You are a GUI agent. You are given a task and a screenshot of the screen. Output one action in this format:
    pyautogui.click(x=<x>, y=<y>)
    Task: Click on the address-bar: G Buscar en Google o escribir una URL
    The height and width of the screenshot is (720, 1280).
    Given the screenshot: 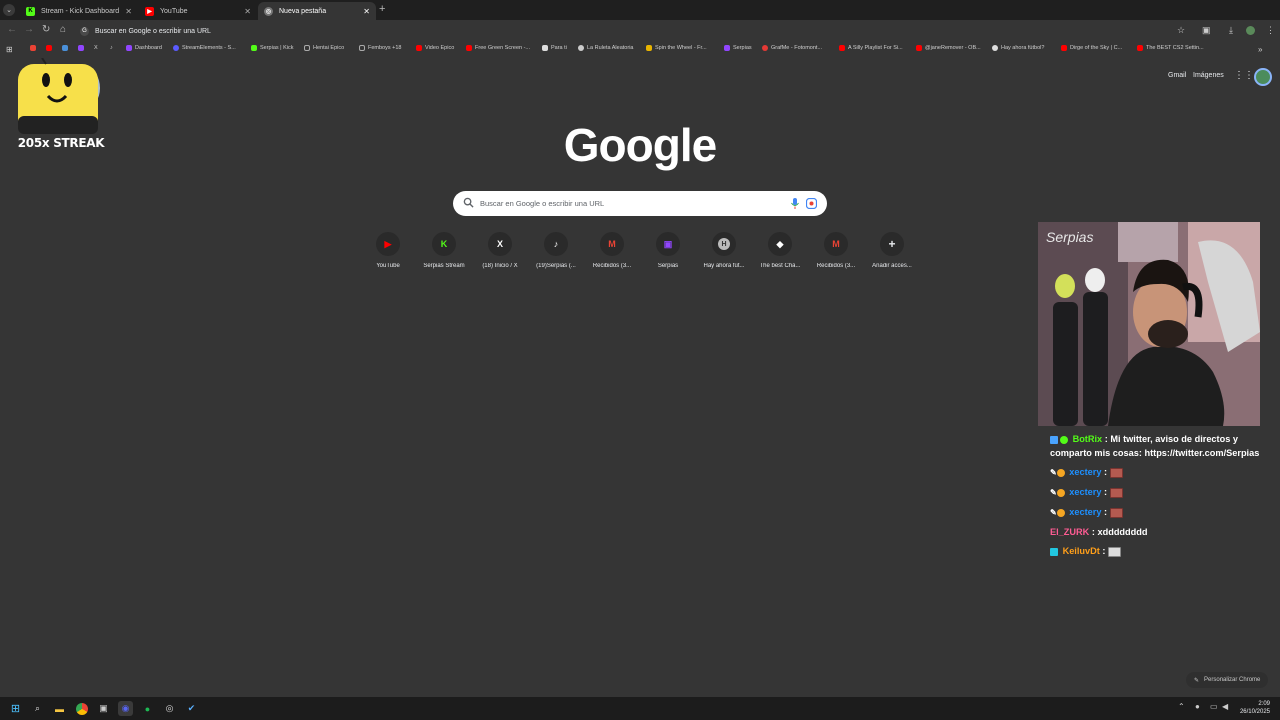 What is the action you would take?
    pyautogui.click(x=635, y=31)
    